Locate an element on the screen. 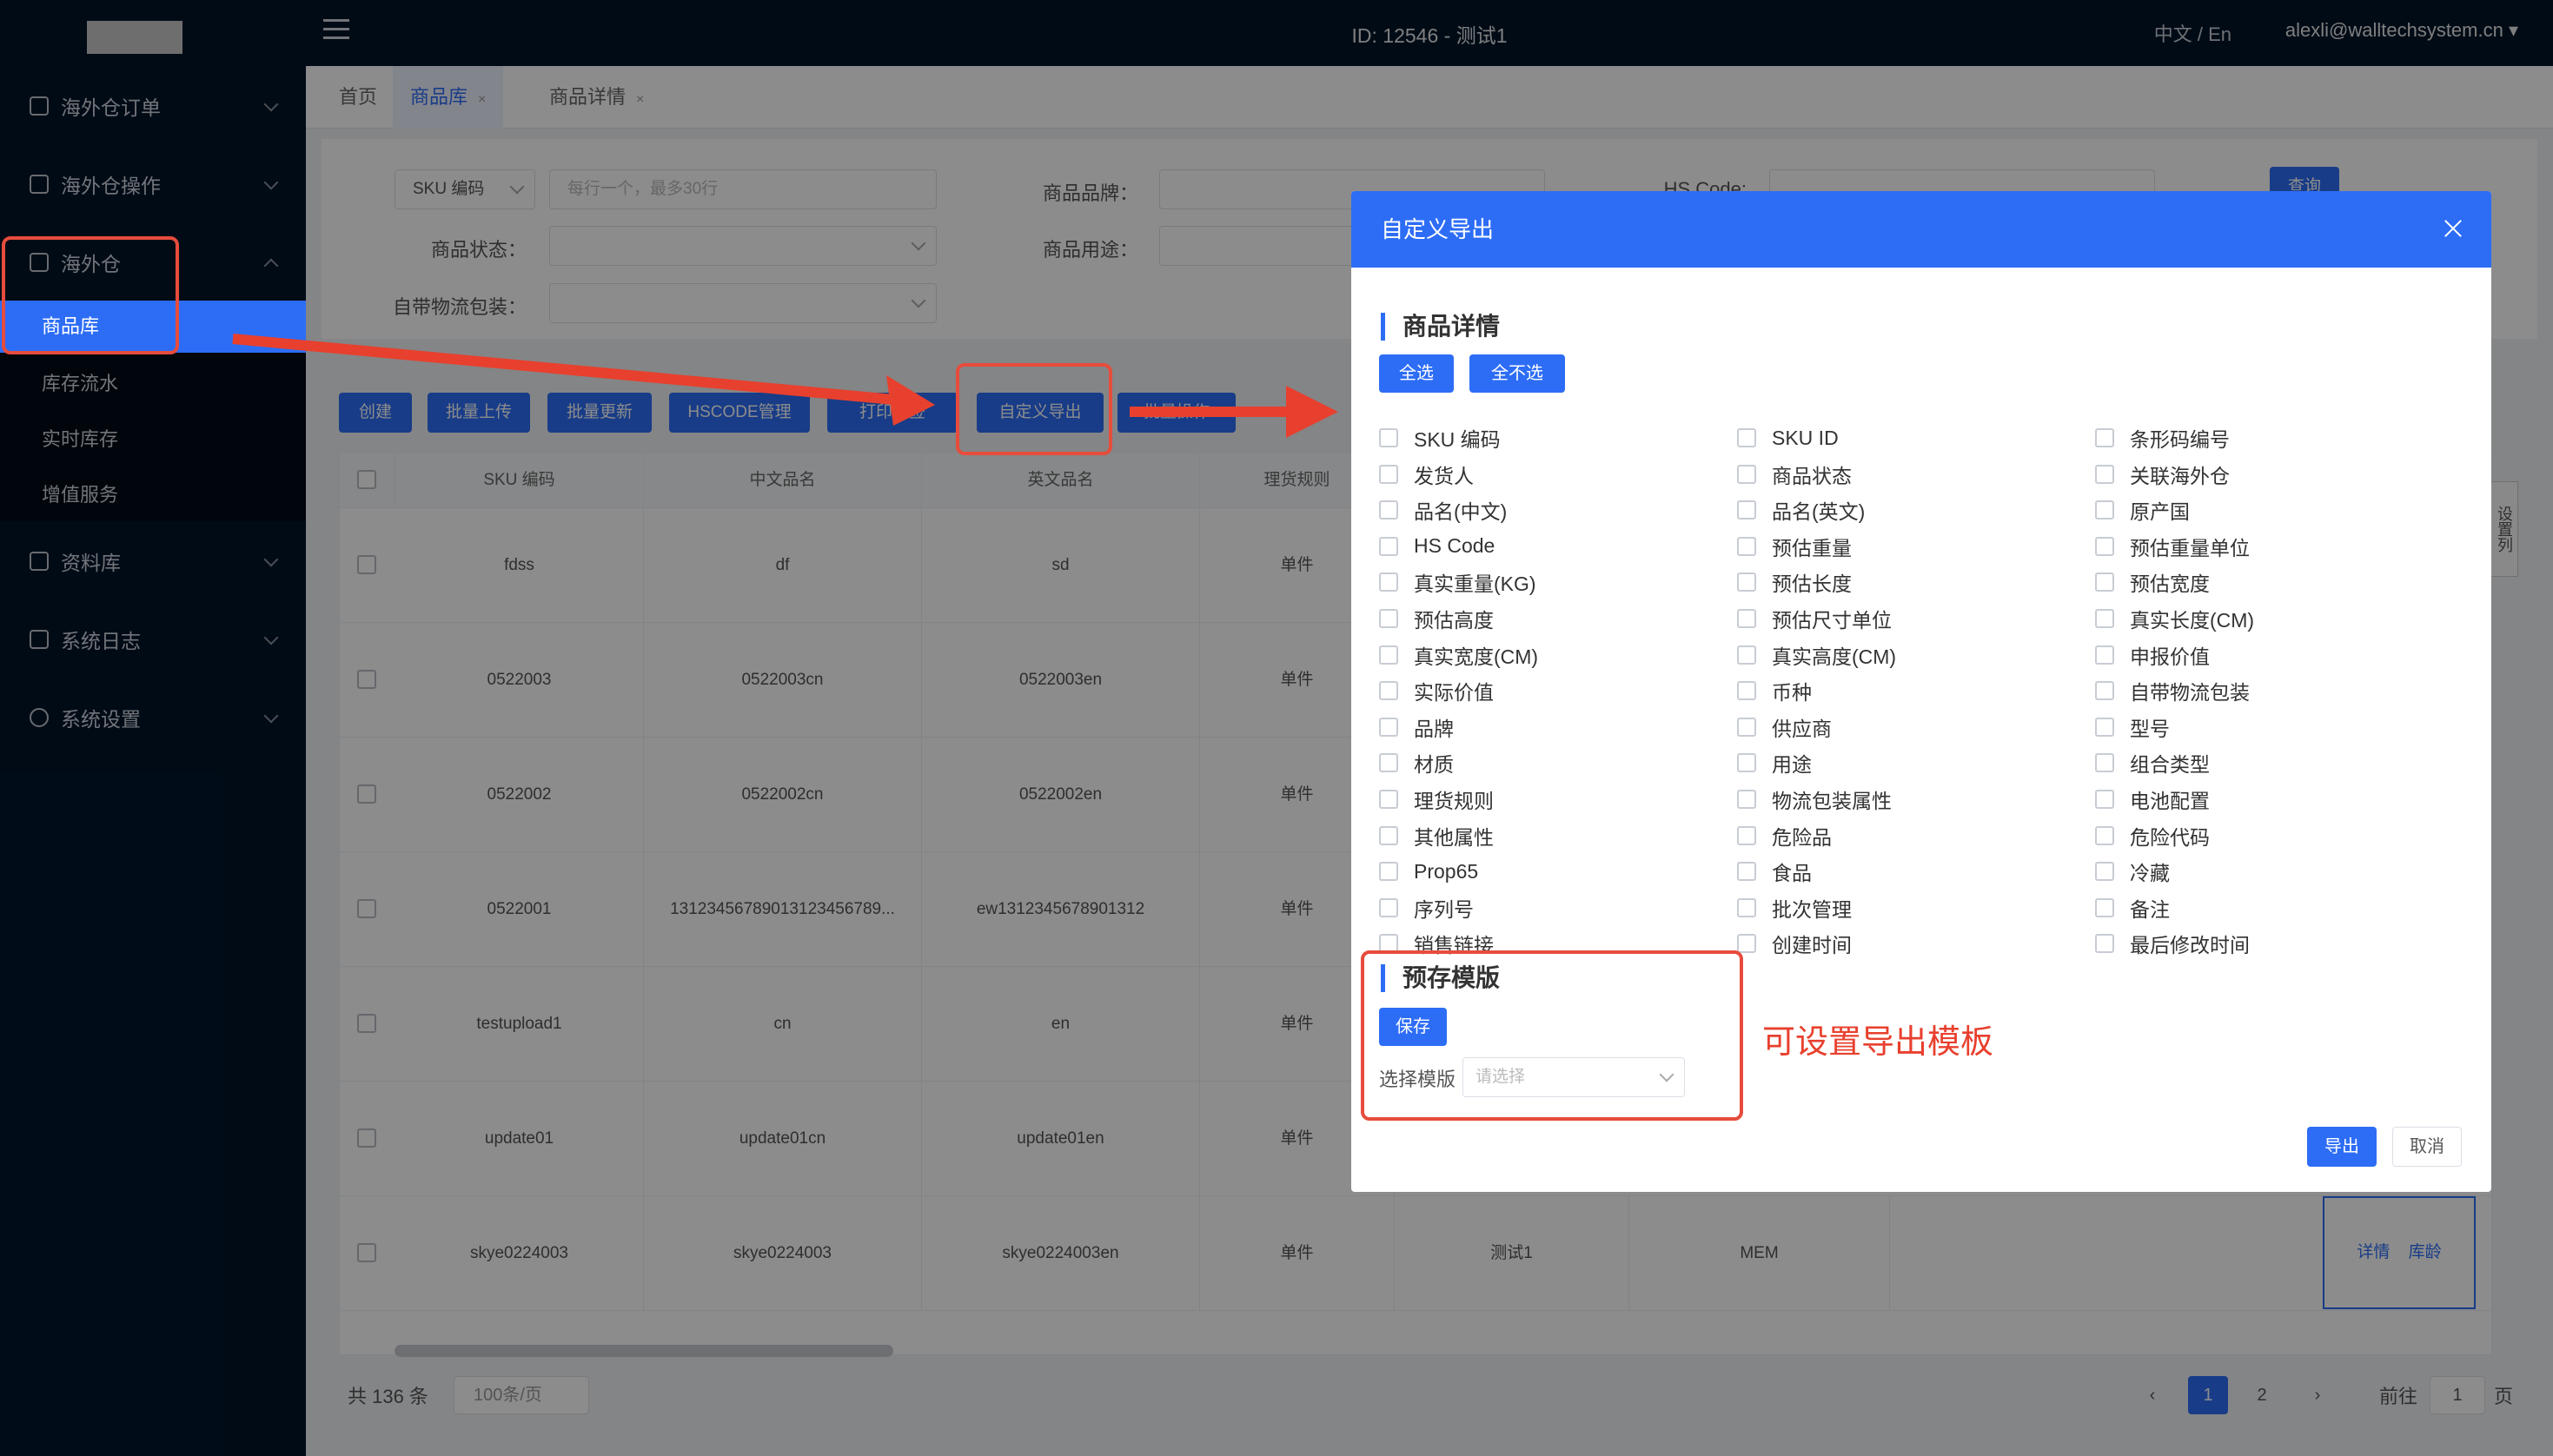 This screenshot has width=2553, height=1456. export-field-option: 真实长度(CM) is located at coordinates (2174, 618).